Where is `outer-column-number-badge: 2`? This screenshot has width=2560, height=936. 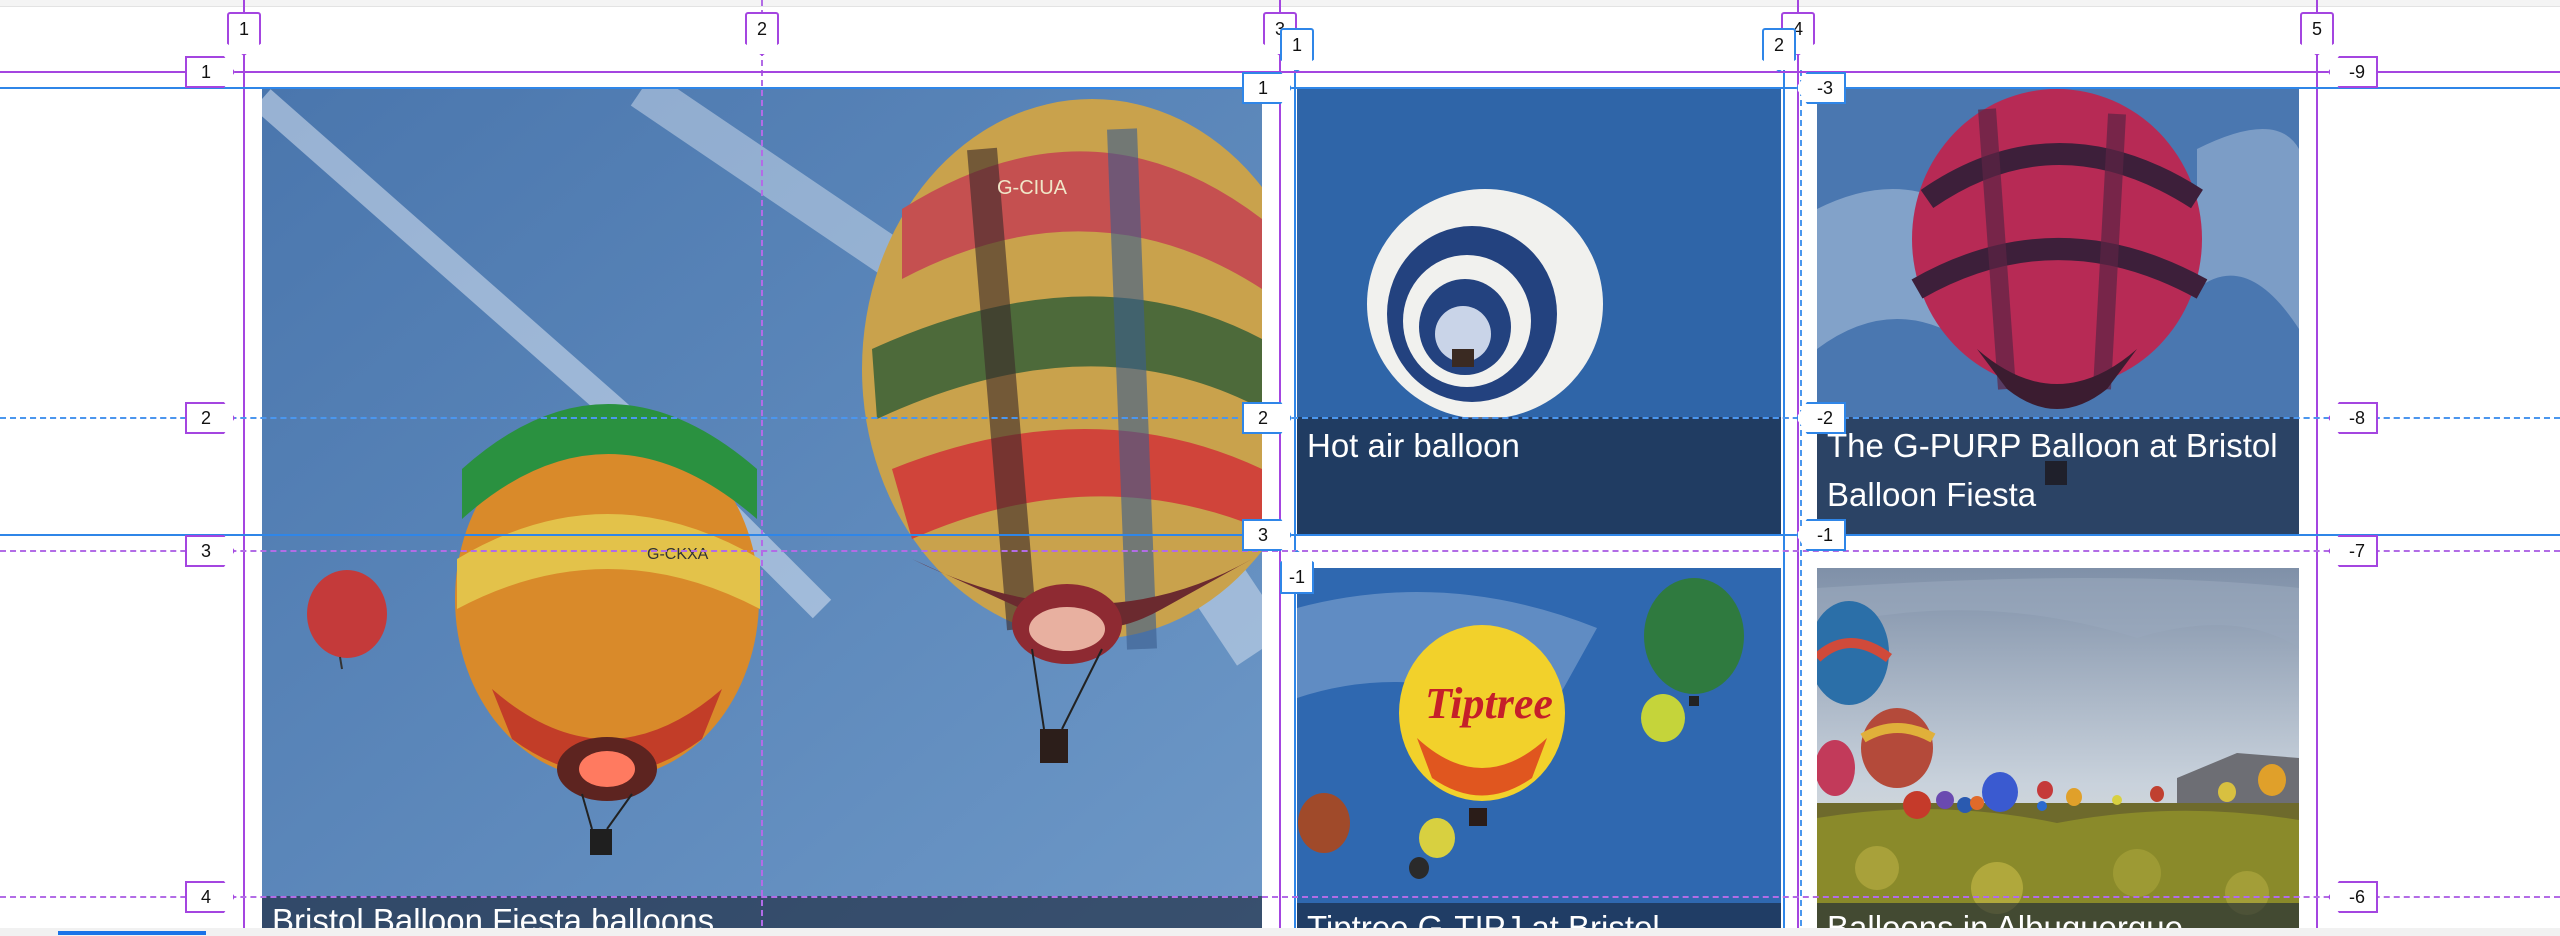 outer-column-number-badge: 2 is located at coordinates (762, 34).